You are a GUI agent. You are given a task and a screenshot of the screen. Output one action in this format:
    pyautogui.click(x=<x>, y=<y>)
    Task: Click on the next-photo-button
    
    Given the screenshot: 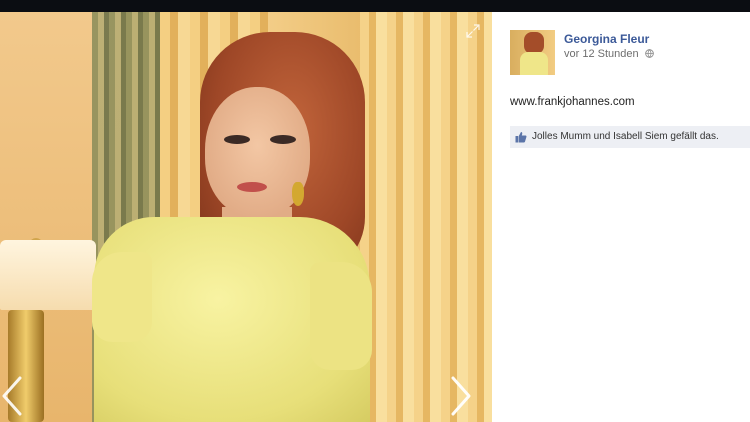 What is the action you would take?
    pyautogui.click(x=461, y=396)
    